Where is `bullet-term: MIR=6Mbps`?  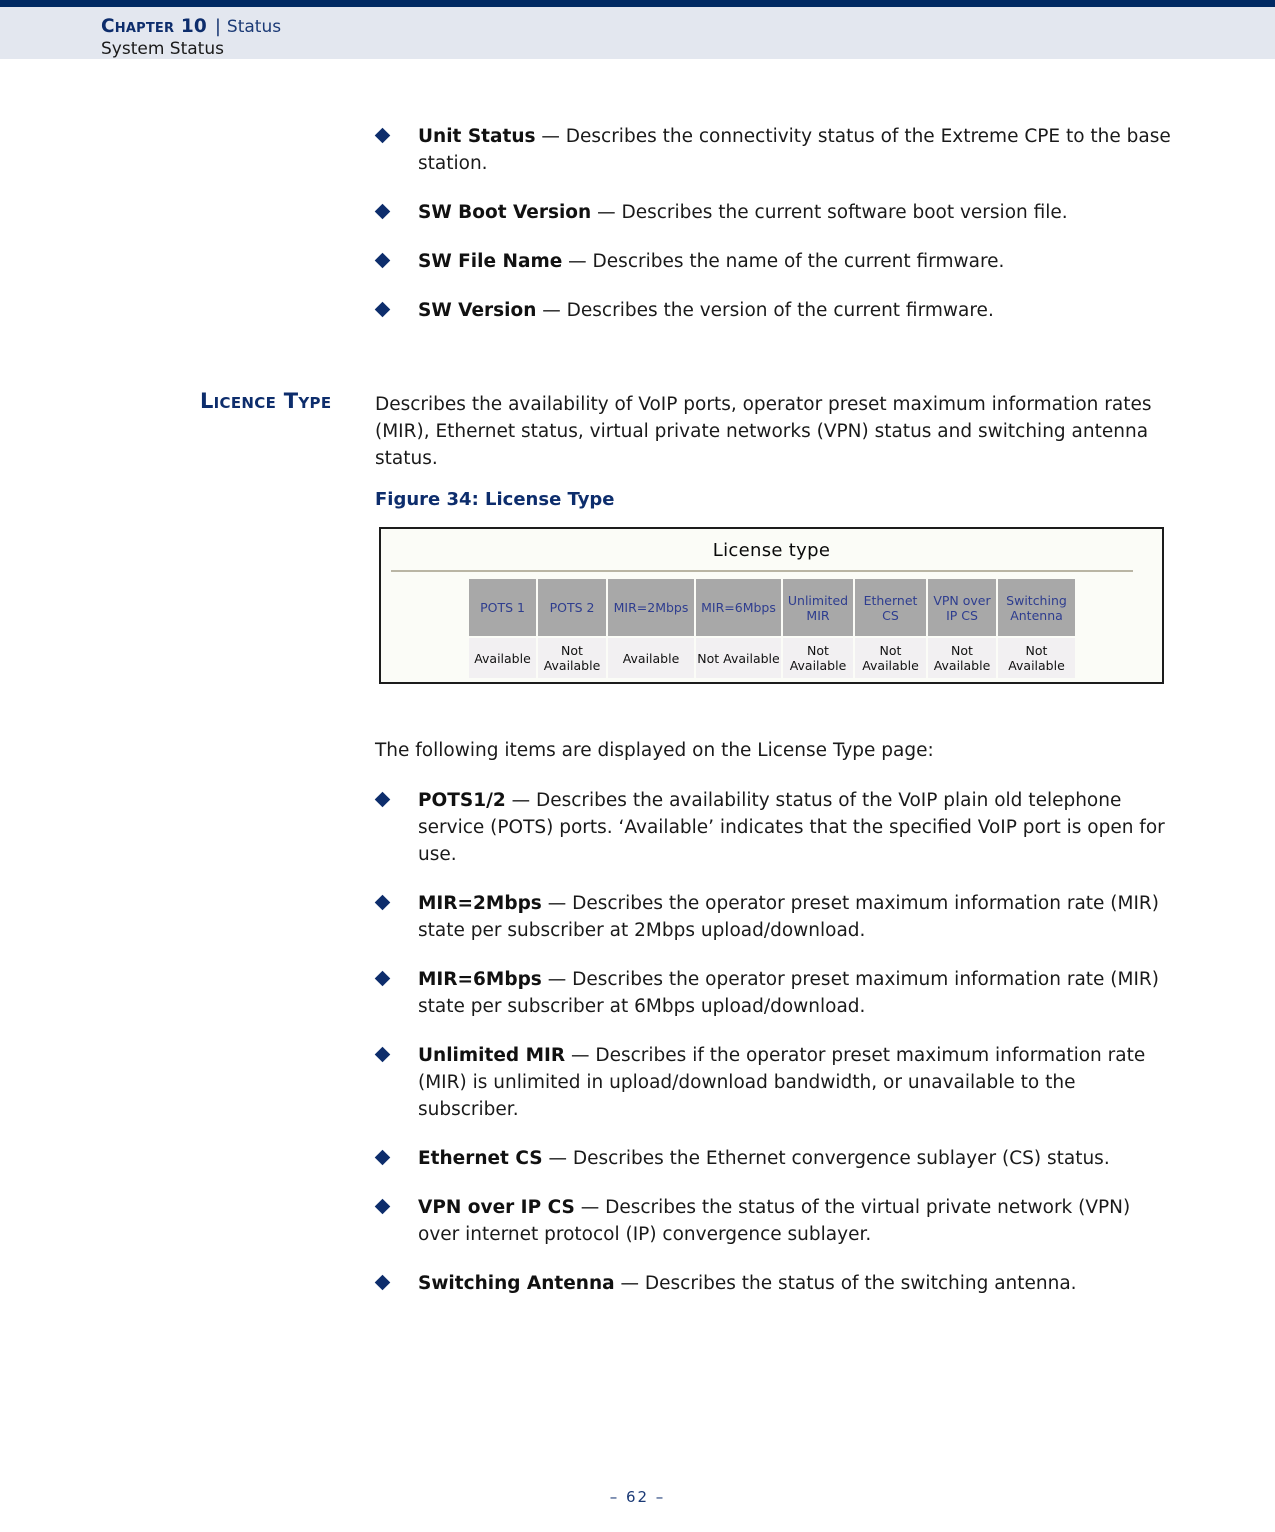
bullet-term: MIR=6Mbps is located at coordinates (480, 979).